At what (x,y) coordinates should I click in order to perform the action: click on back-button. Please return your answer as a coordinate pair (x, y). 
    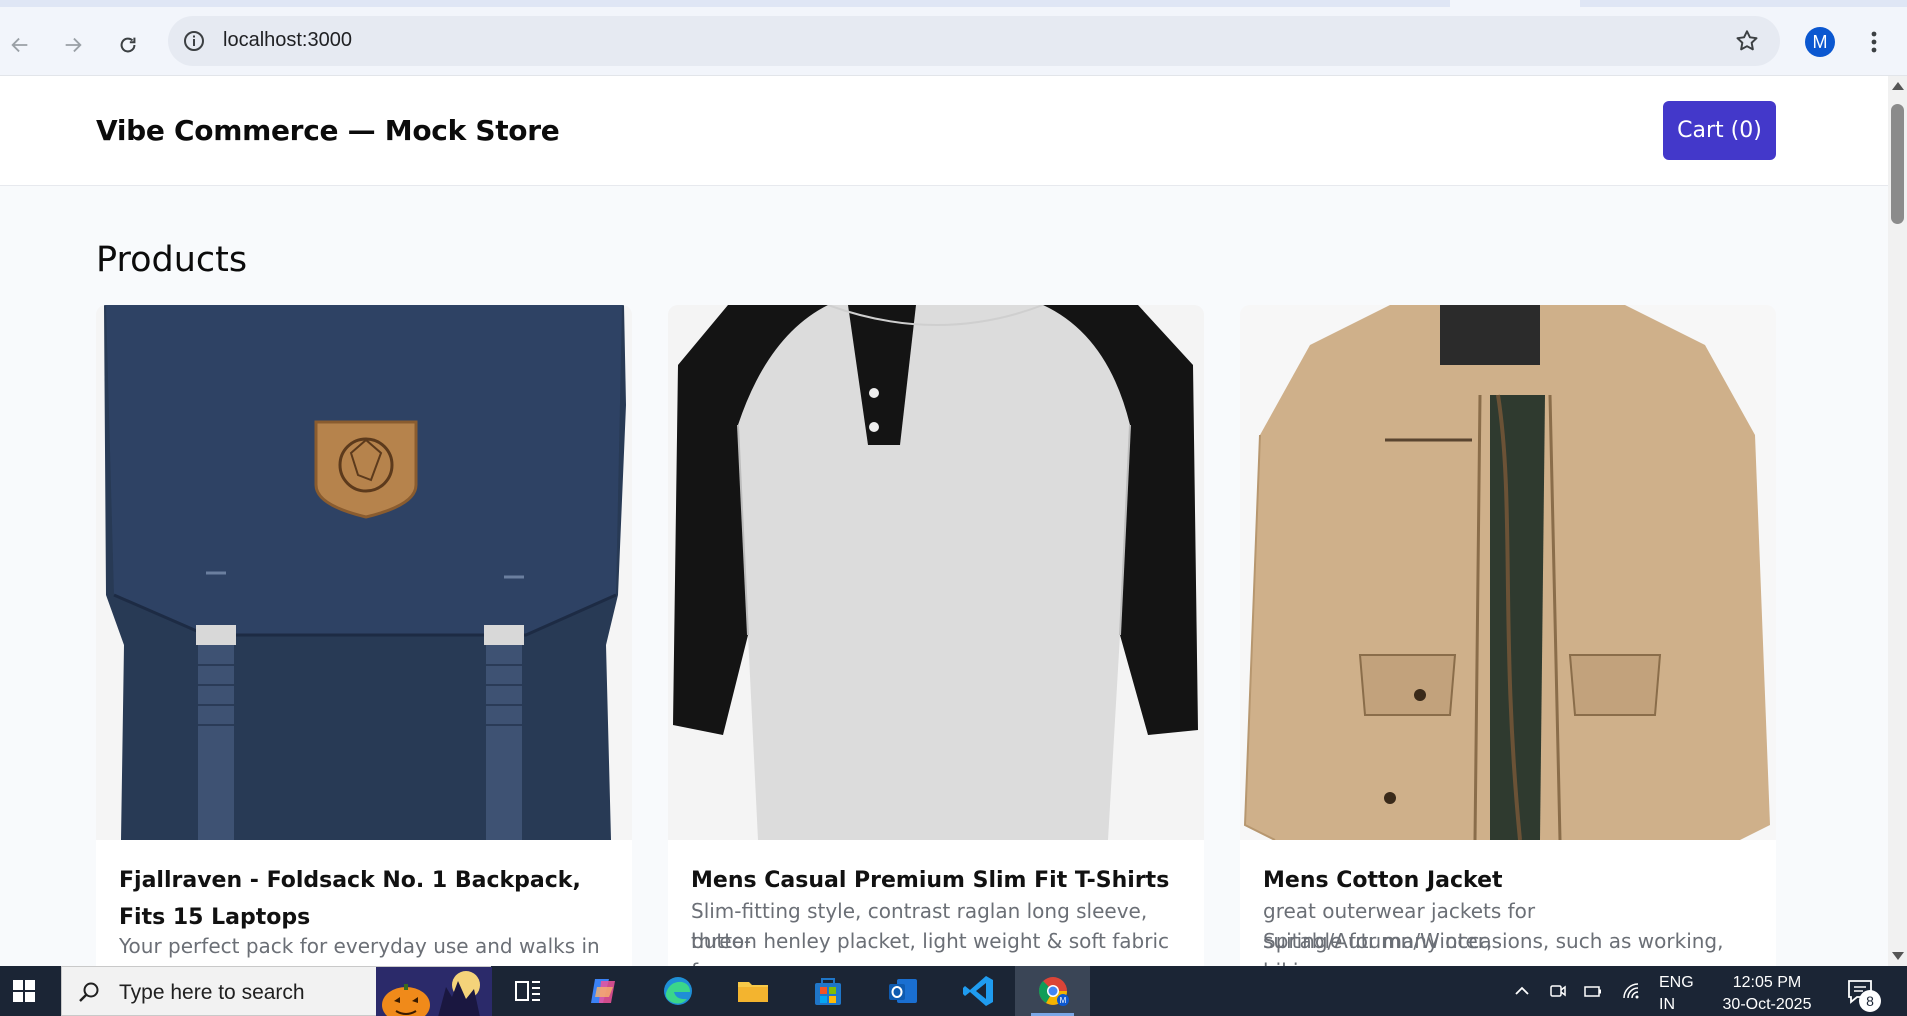
    Looking at the image, I should click on (20, 45).